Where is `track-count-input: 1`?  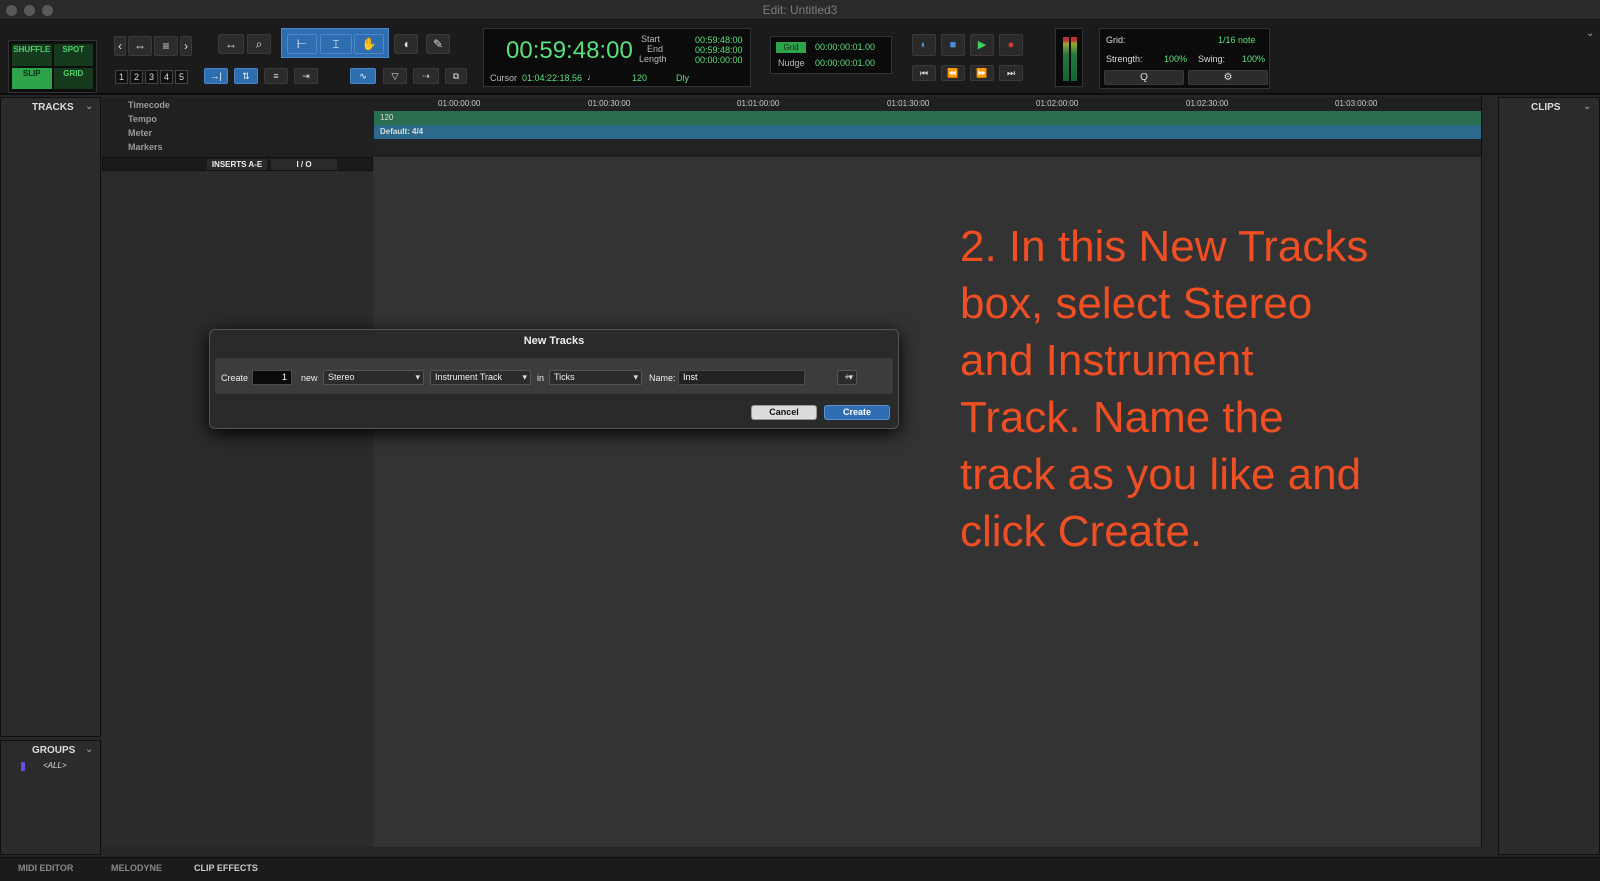 track-count-input: 1 is located at coordinates (272, 377).